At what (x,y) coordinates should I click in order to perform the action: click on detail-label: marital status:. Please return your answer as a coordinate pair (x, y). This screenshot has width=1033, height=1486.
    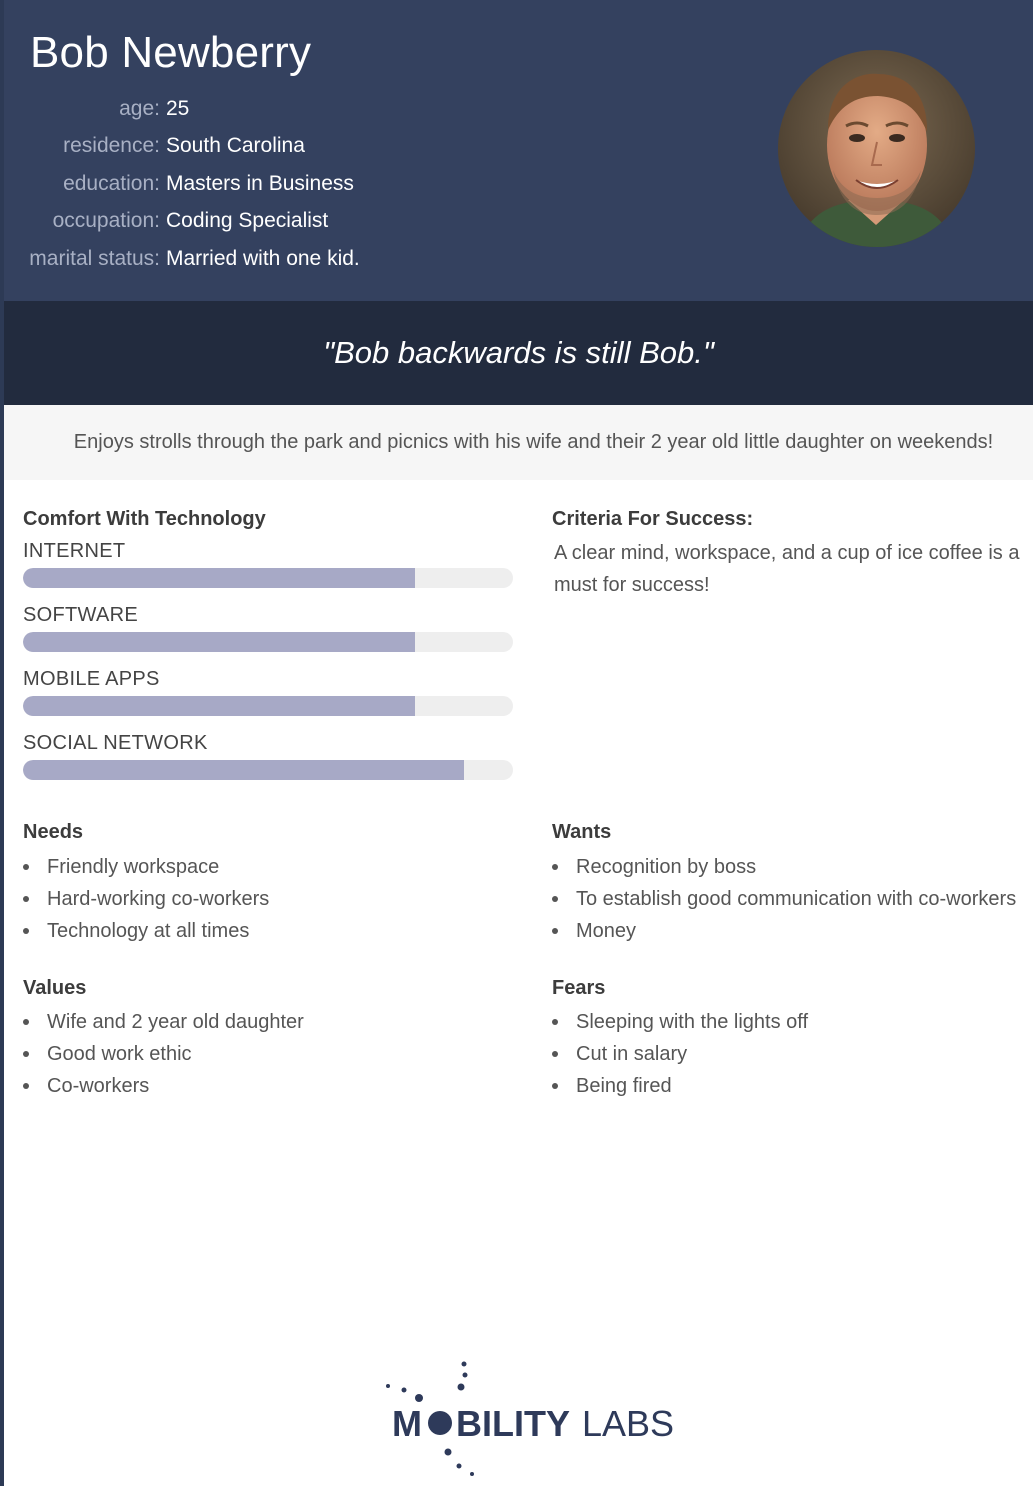
    Looking at the image, I should click on (94, 258).